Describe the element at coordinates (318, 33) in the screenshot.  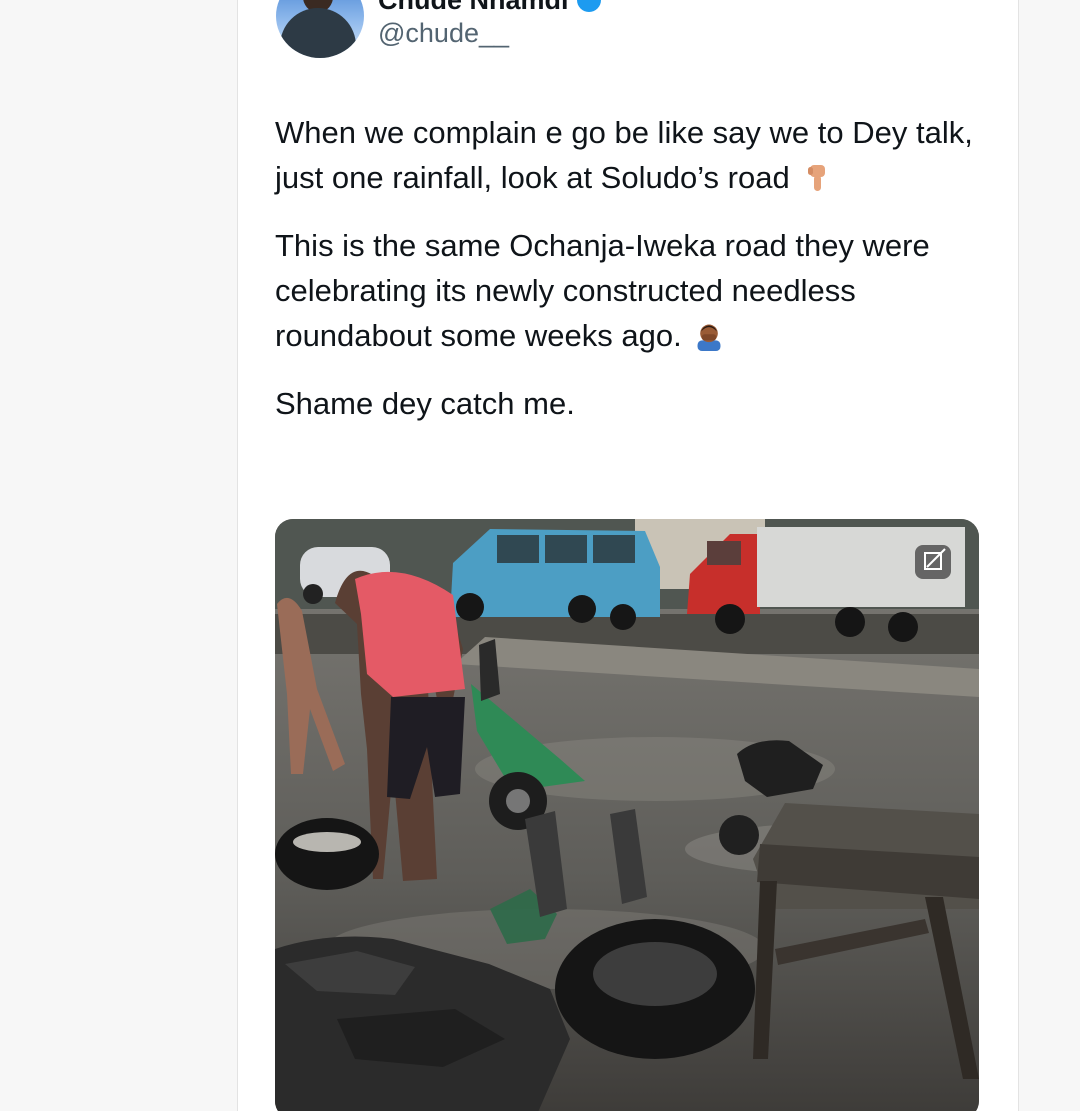
I see `avatar-body` at that location.